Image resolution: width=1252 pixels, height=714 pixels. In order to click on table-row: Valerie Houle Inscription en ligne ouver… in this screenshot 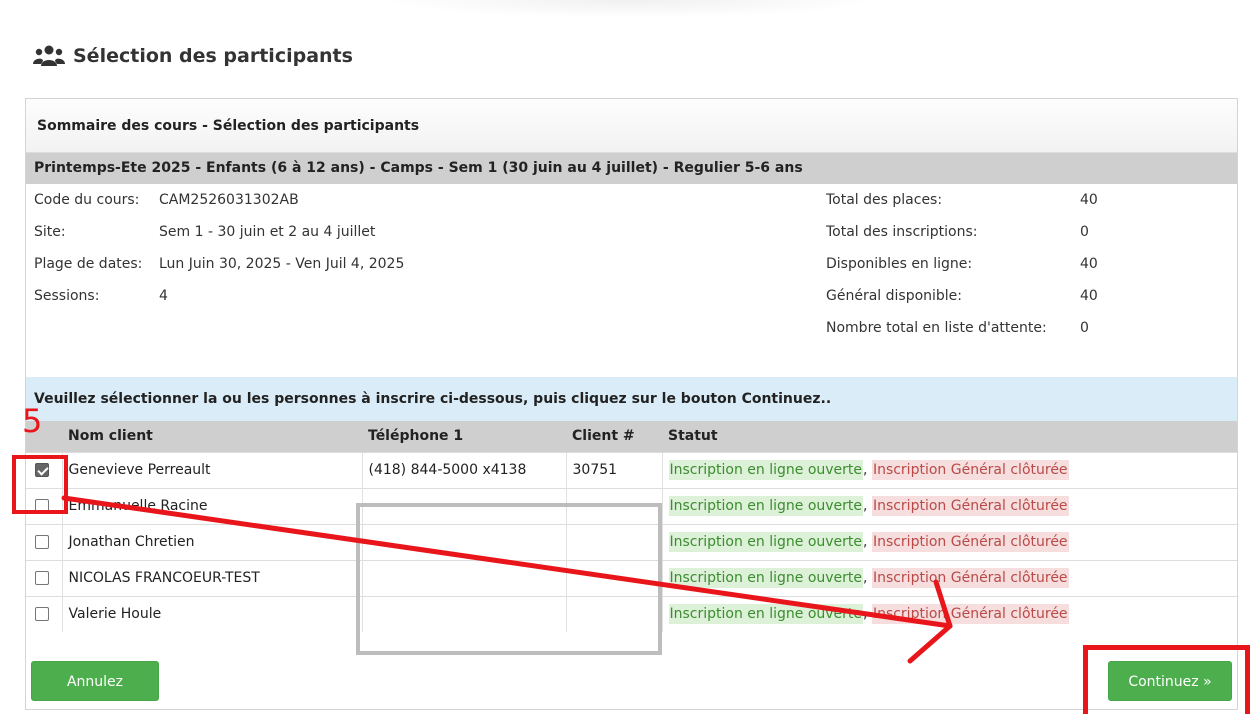, I will do `click(631, 613)`.